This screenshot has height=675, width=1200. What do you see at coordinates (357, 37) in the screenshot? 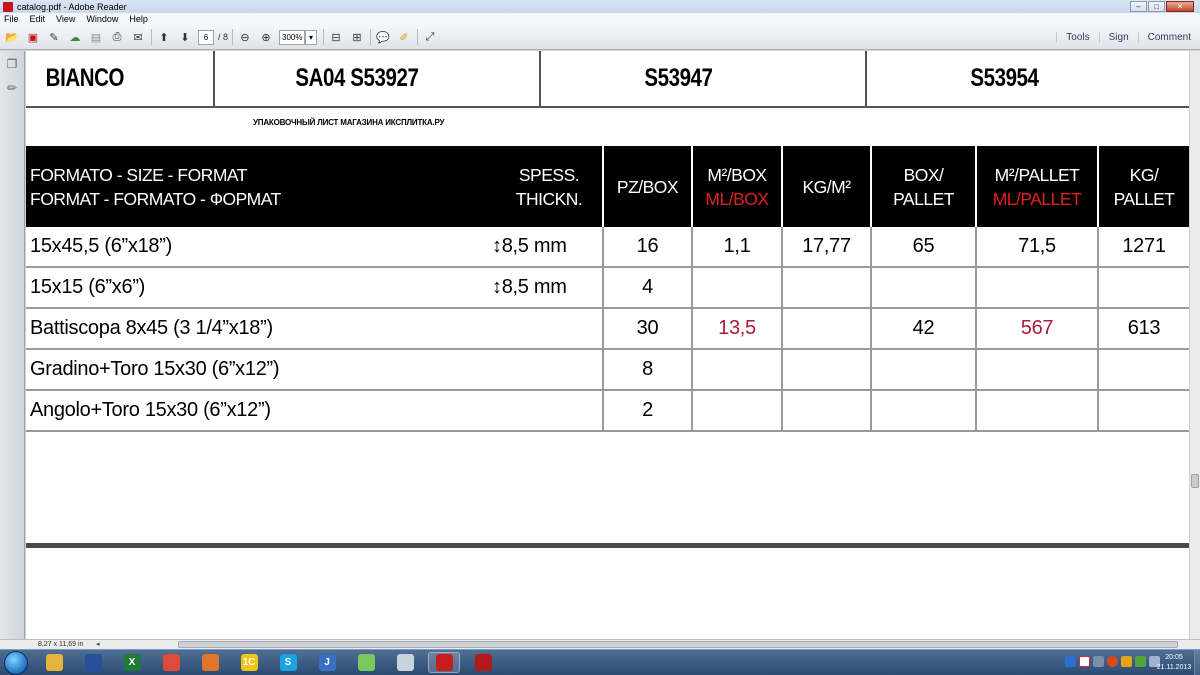
I see `fit-width-icon: ⊞` at bounding box center [357, 37].